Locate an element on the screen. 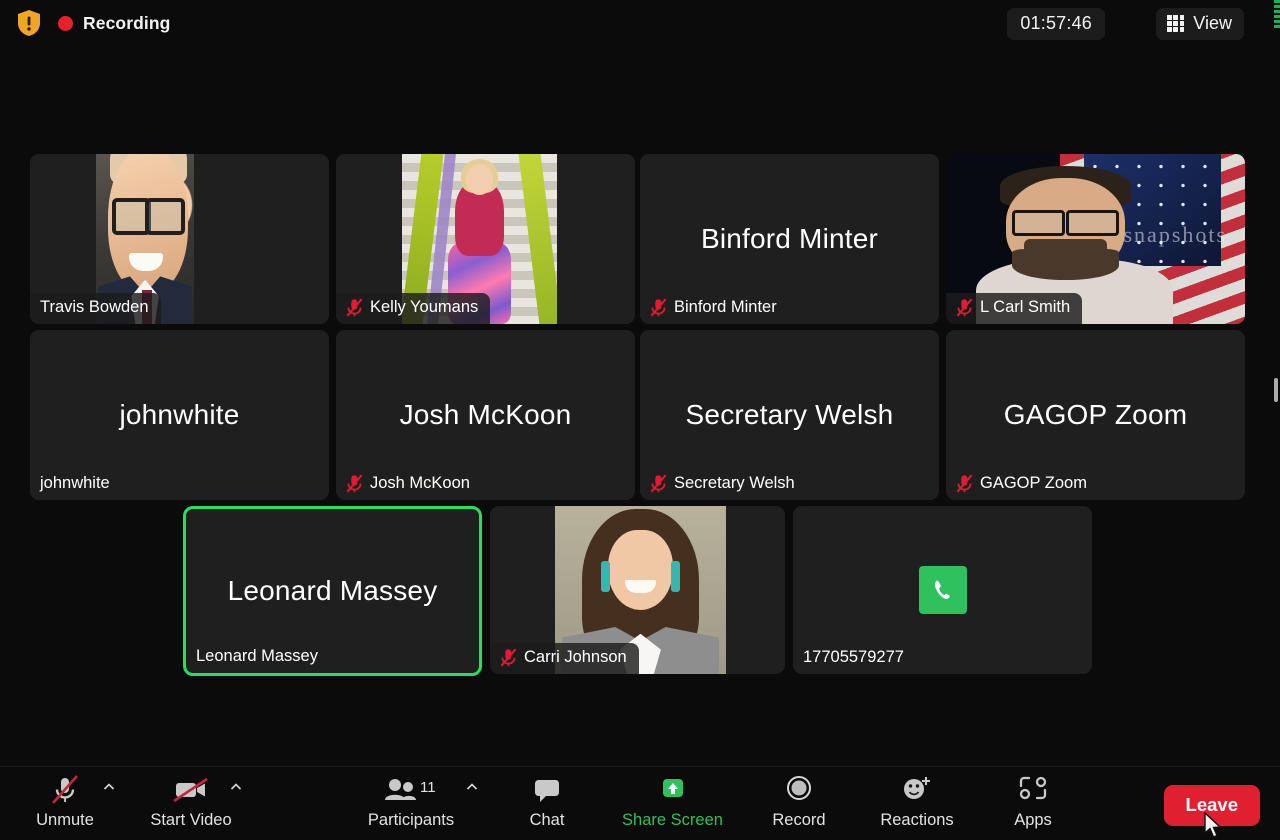 The image size is (1280, 840). participant-tile: Leonard Massey Leonard Massey is located at coordinates (332, 591).